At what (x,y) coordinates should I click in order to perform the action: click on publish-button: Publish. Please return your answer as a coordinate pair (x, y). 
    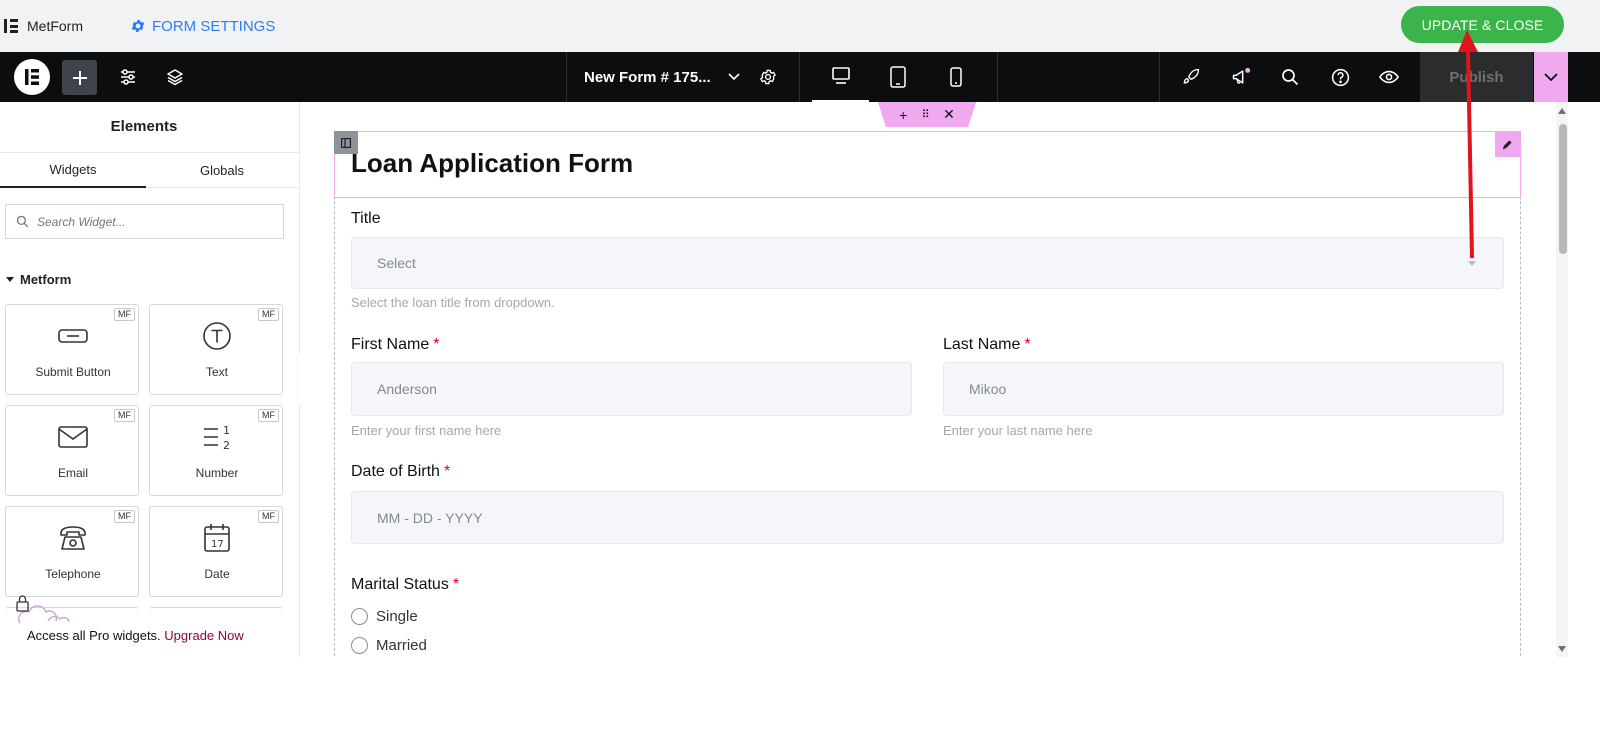
    Looking at the image, I should click on (1476, 77).